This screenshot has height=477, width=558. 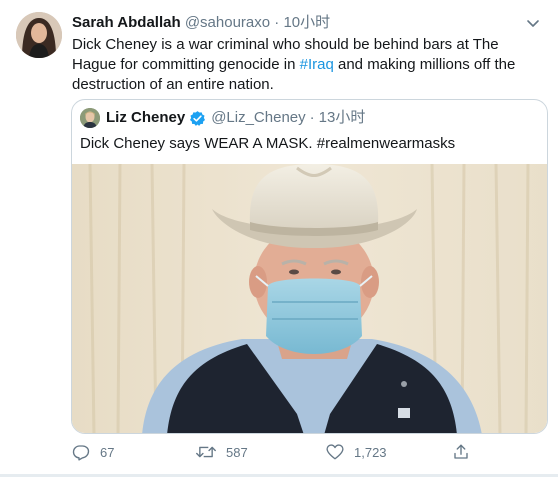 I want to click on like-count: 1,723, so click(x=370, y=452).